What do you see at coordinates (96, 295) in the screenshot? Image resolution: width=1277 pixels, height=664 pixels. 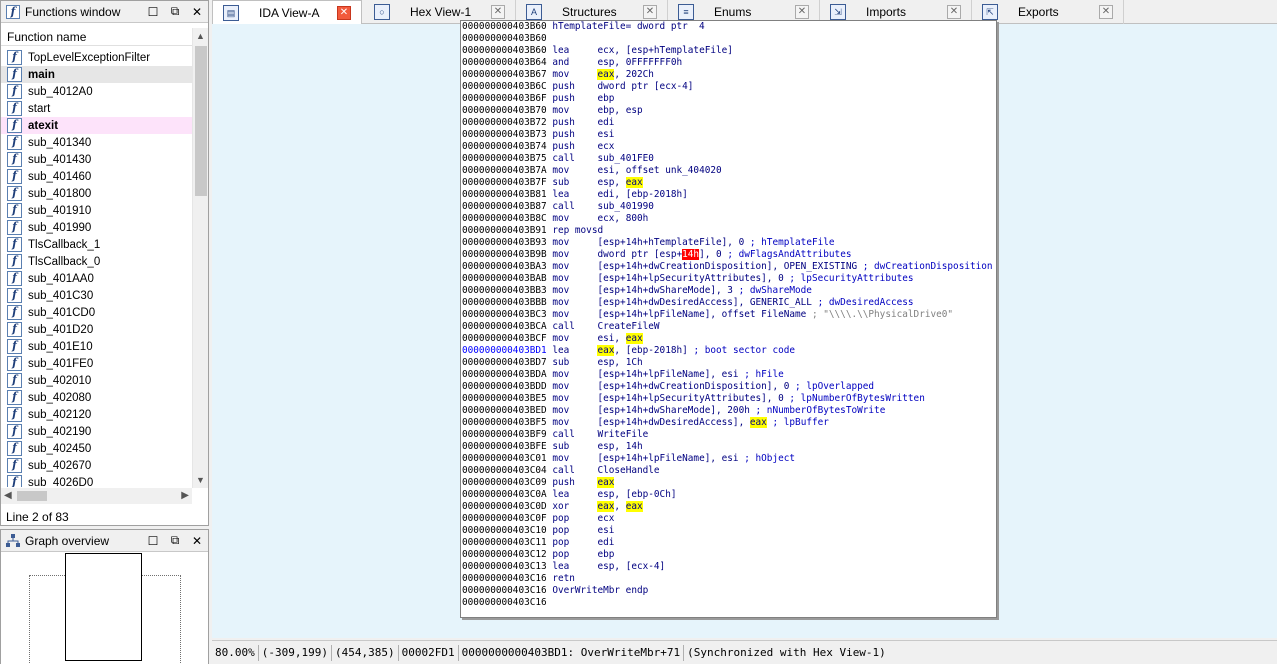 I see `function-list-item: f sub_401C30` at bounding box center [96, 295].